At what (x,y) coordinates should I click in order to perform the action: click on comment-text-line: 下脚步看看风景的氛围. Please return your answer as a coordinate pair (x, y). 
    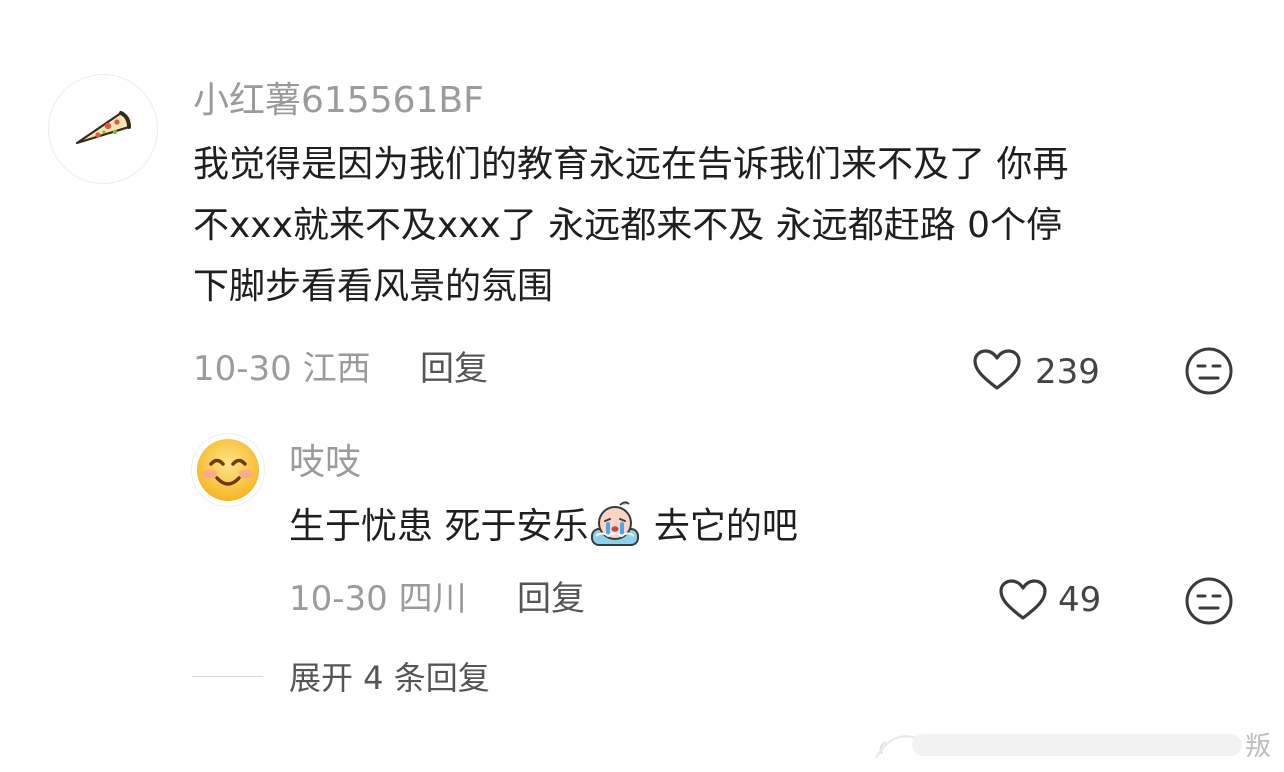
    Looking at the image, I should click on (373, 286).